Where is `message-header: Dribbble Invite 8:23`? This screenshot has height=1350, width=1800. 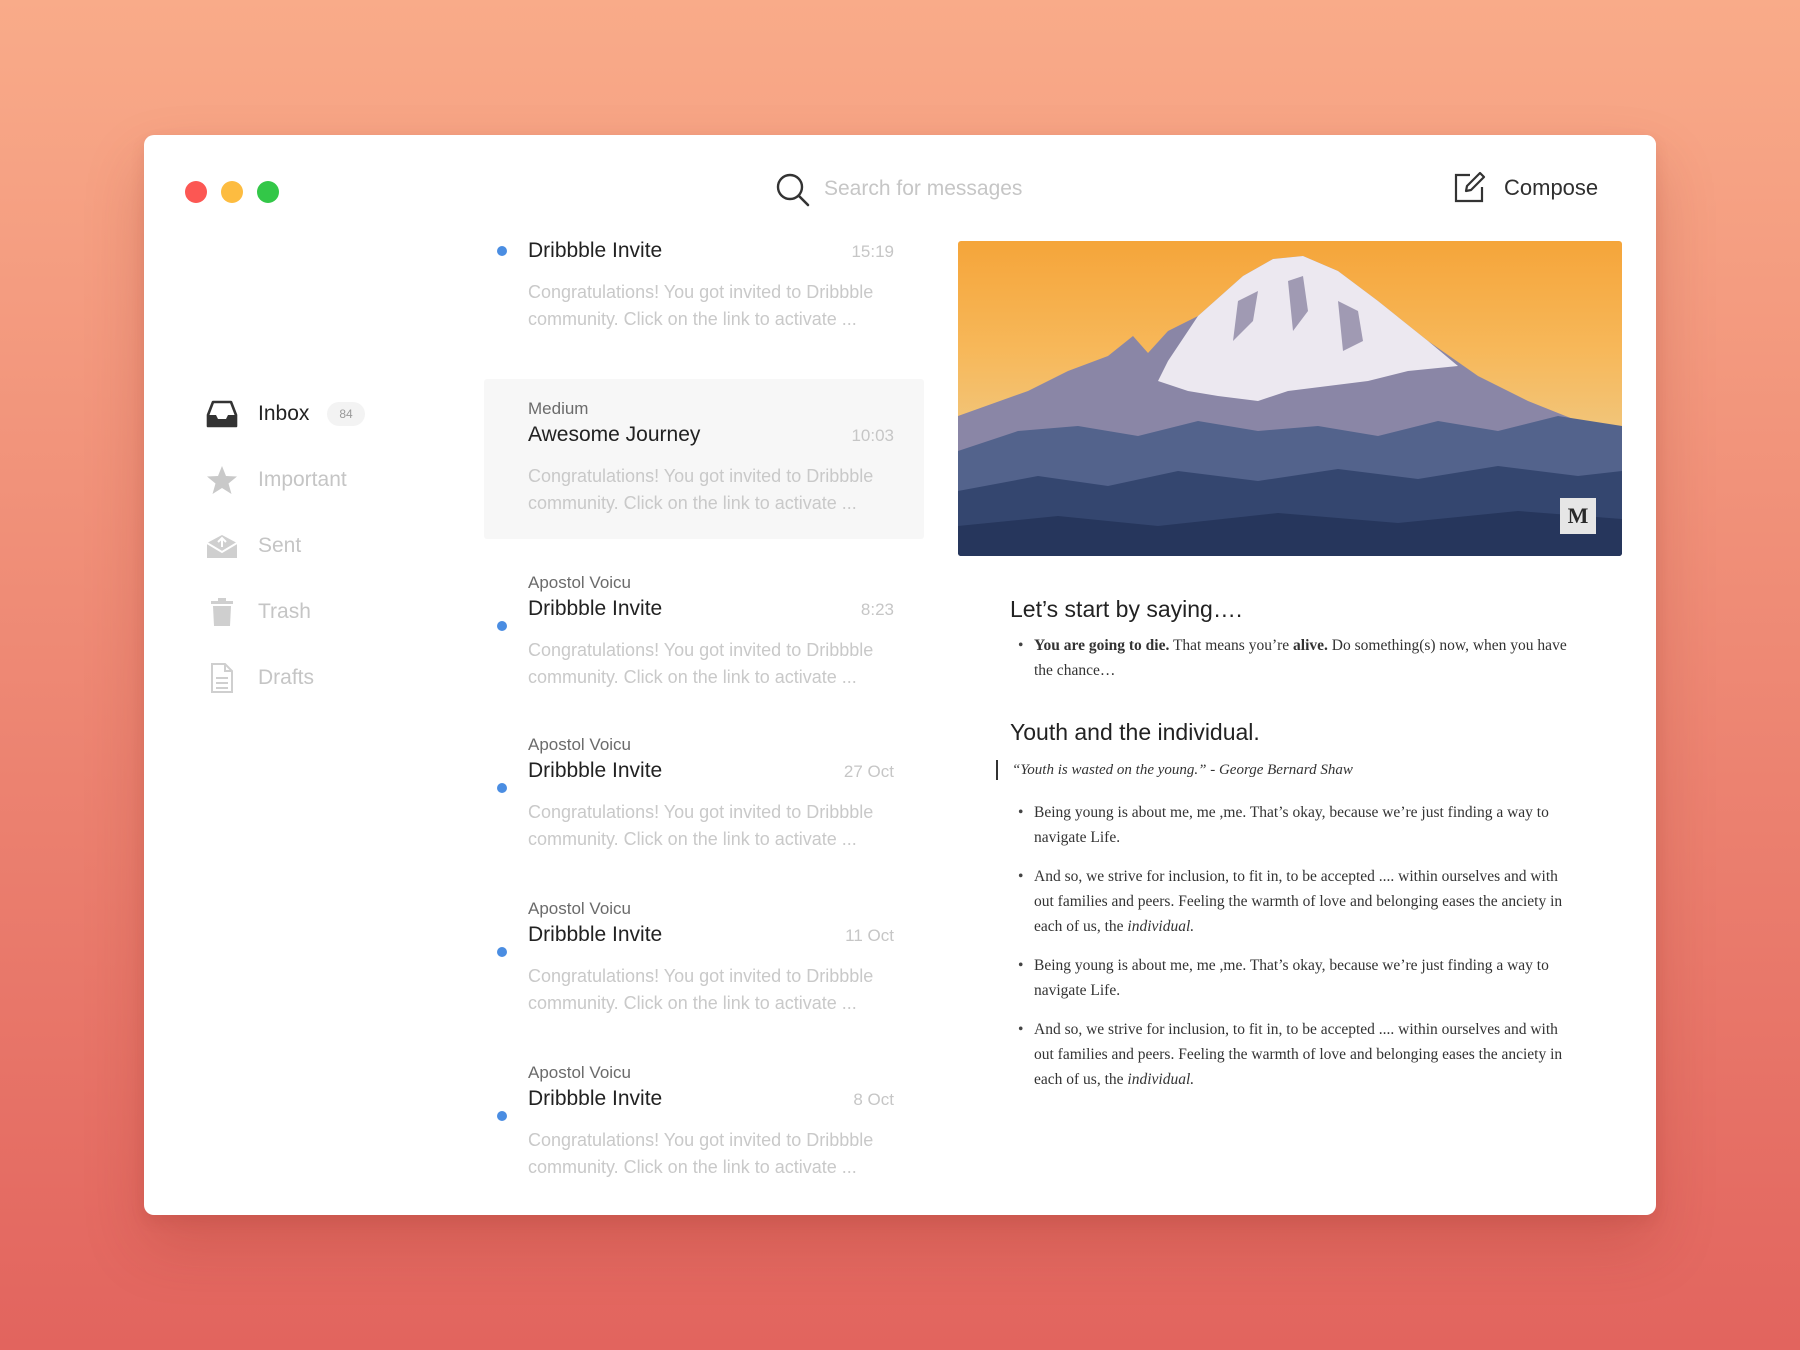
message-header: Dribbble Invite 8:23 is located at coordinates (711, 609).